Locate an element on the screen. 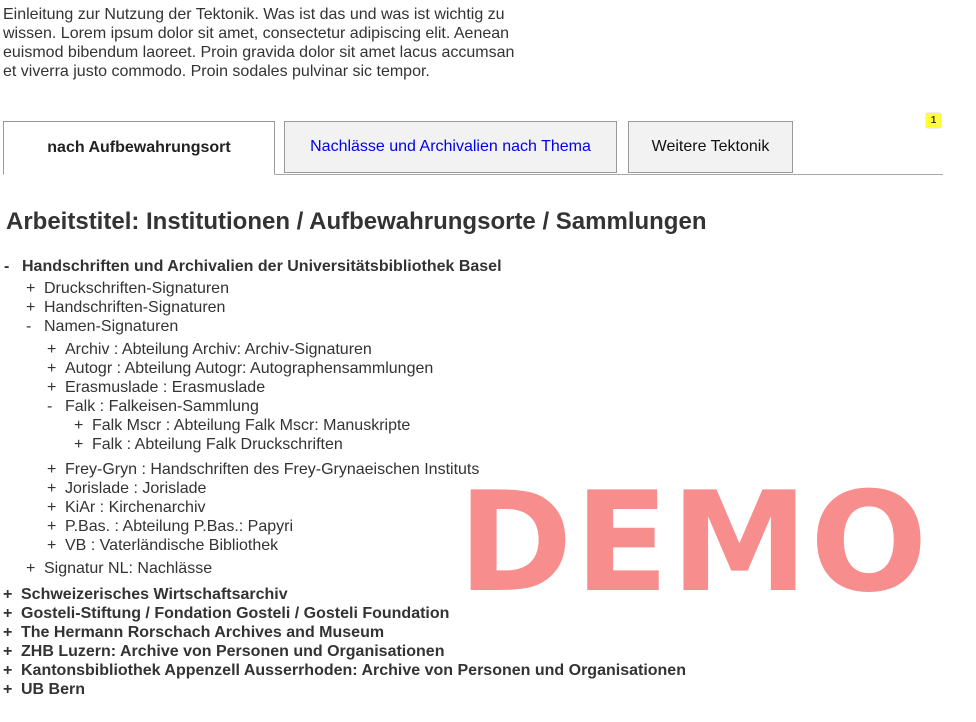  demo-watermark: DEMO is located at coordinates (694, 542).